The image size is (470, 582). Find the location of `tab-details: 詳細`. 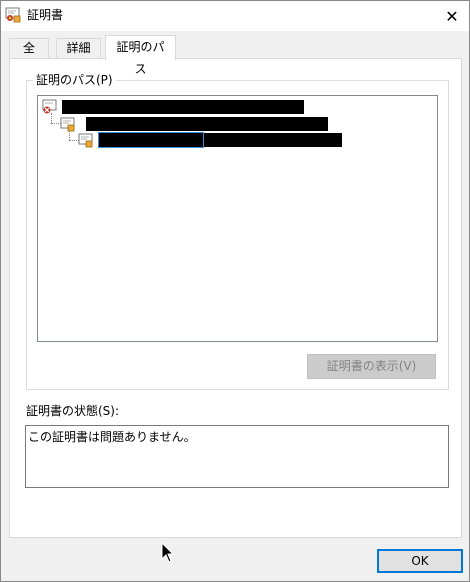

tab-details: 詳細 is located at coordinates (78, 48).